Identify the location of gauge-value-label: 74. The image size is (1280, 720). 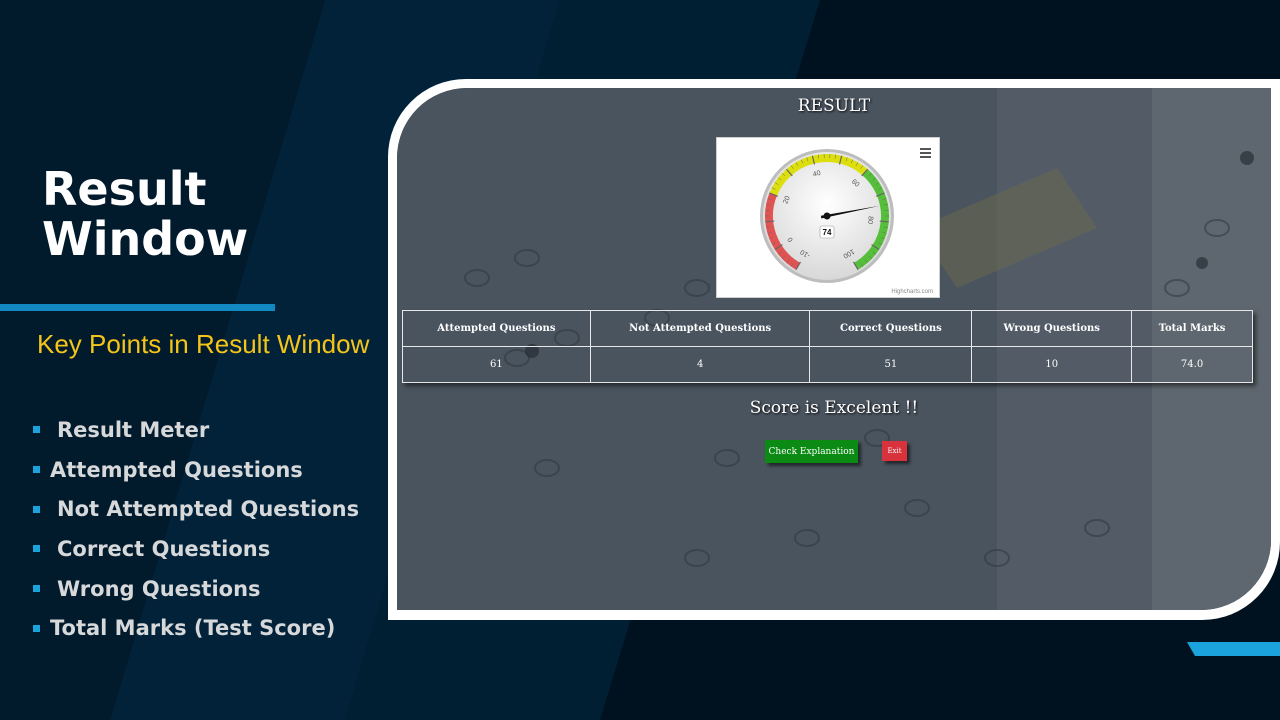
(827, 232).